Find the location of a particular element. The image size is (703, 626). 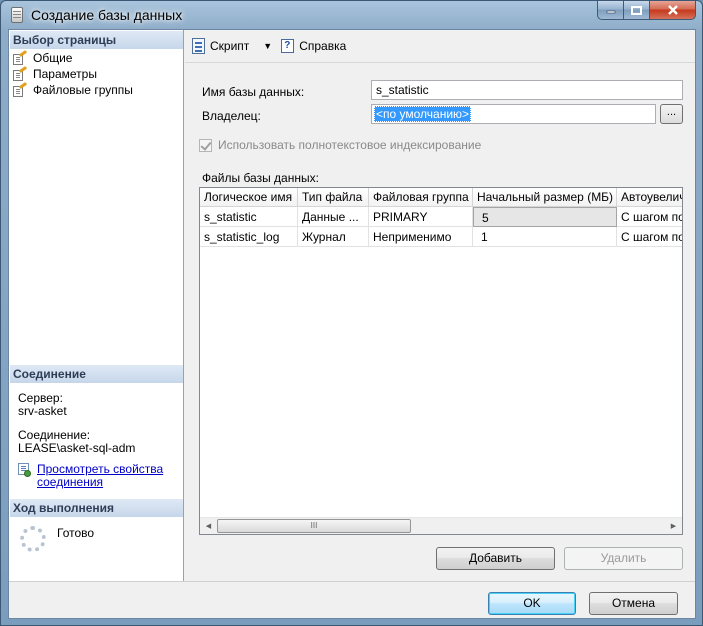

remove-button: Удалить is located at coordinates (623, 558).